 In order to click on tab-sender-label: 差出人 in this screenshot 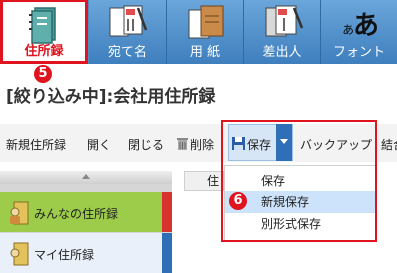, I will do `click(282, 52)`.